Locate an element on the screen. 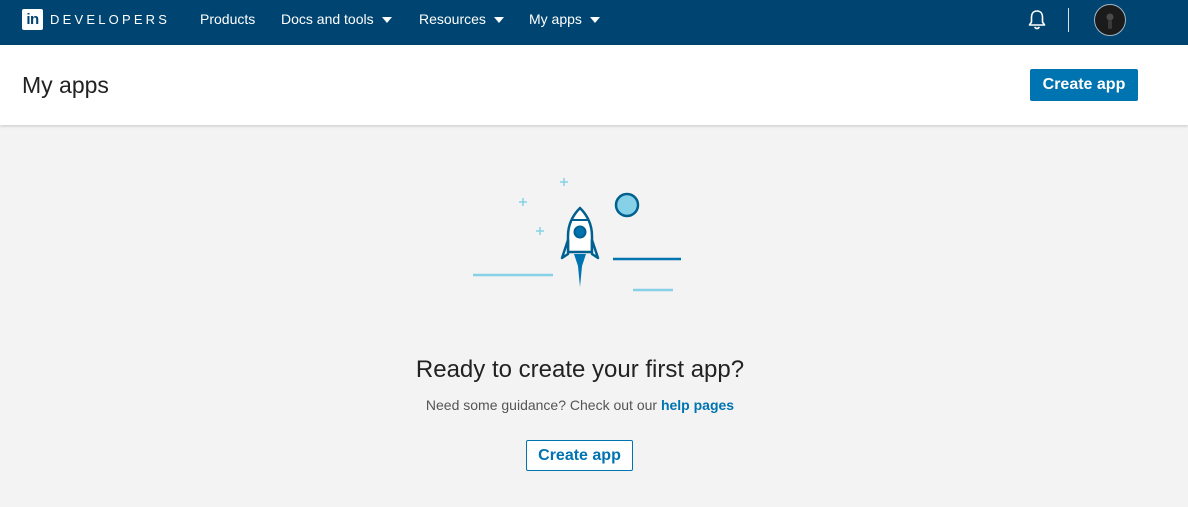  nav-item-docs-and-tools: Docs and tools is located at coordinates (336, 19).